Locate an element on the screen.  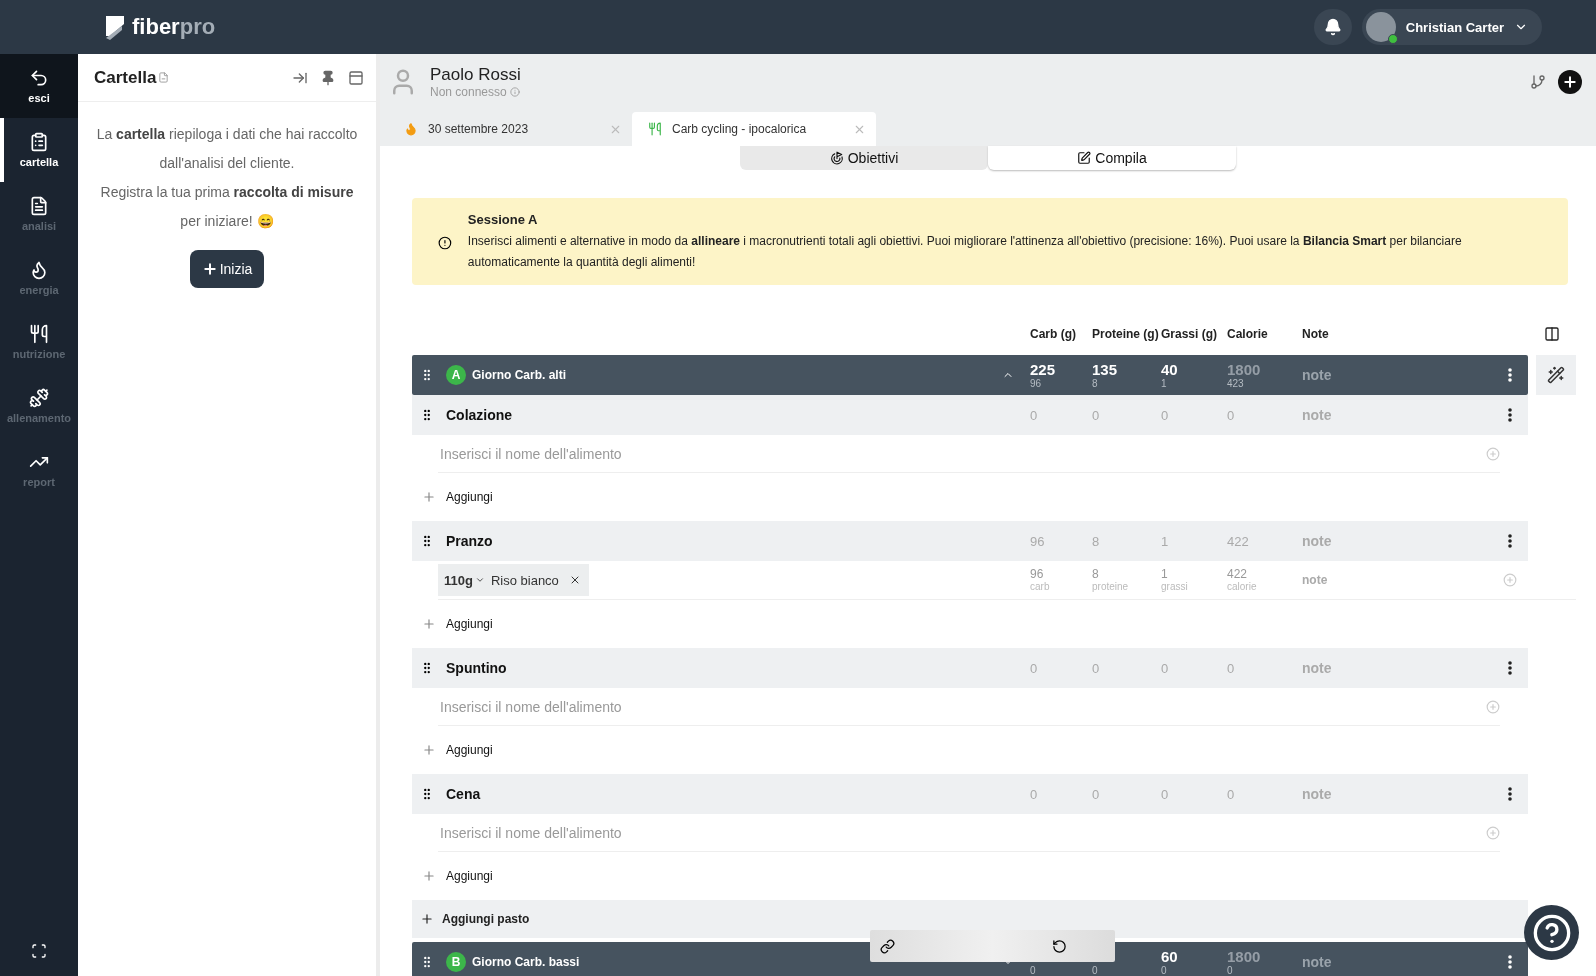
columns-icon is located at coordinates (1552, 334).